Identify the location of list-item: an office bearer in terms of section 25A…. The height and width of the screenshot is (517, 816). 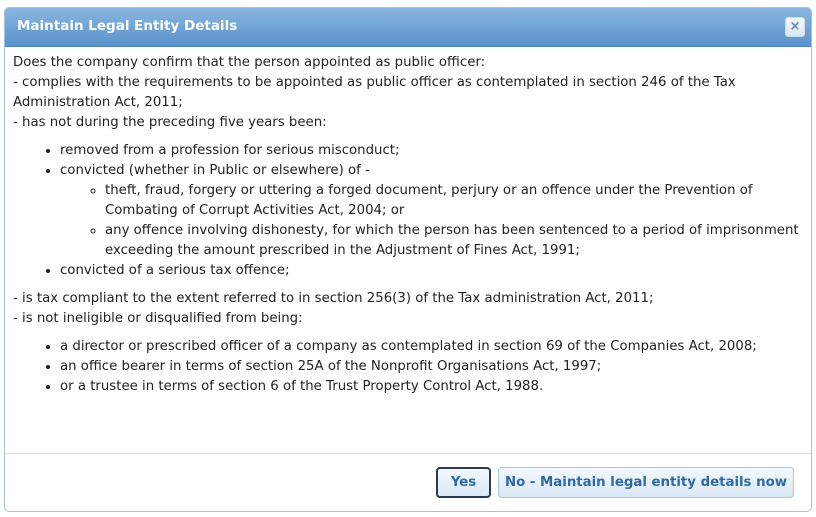
(431, 367).